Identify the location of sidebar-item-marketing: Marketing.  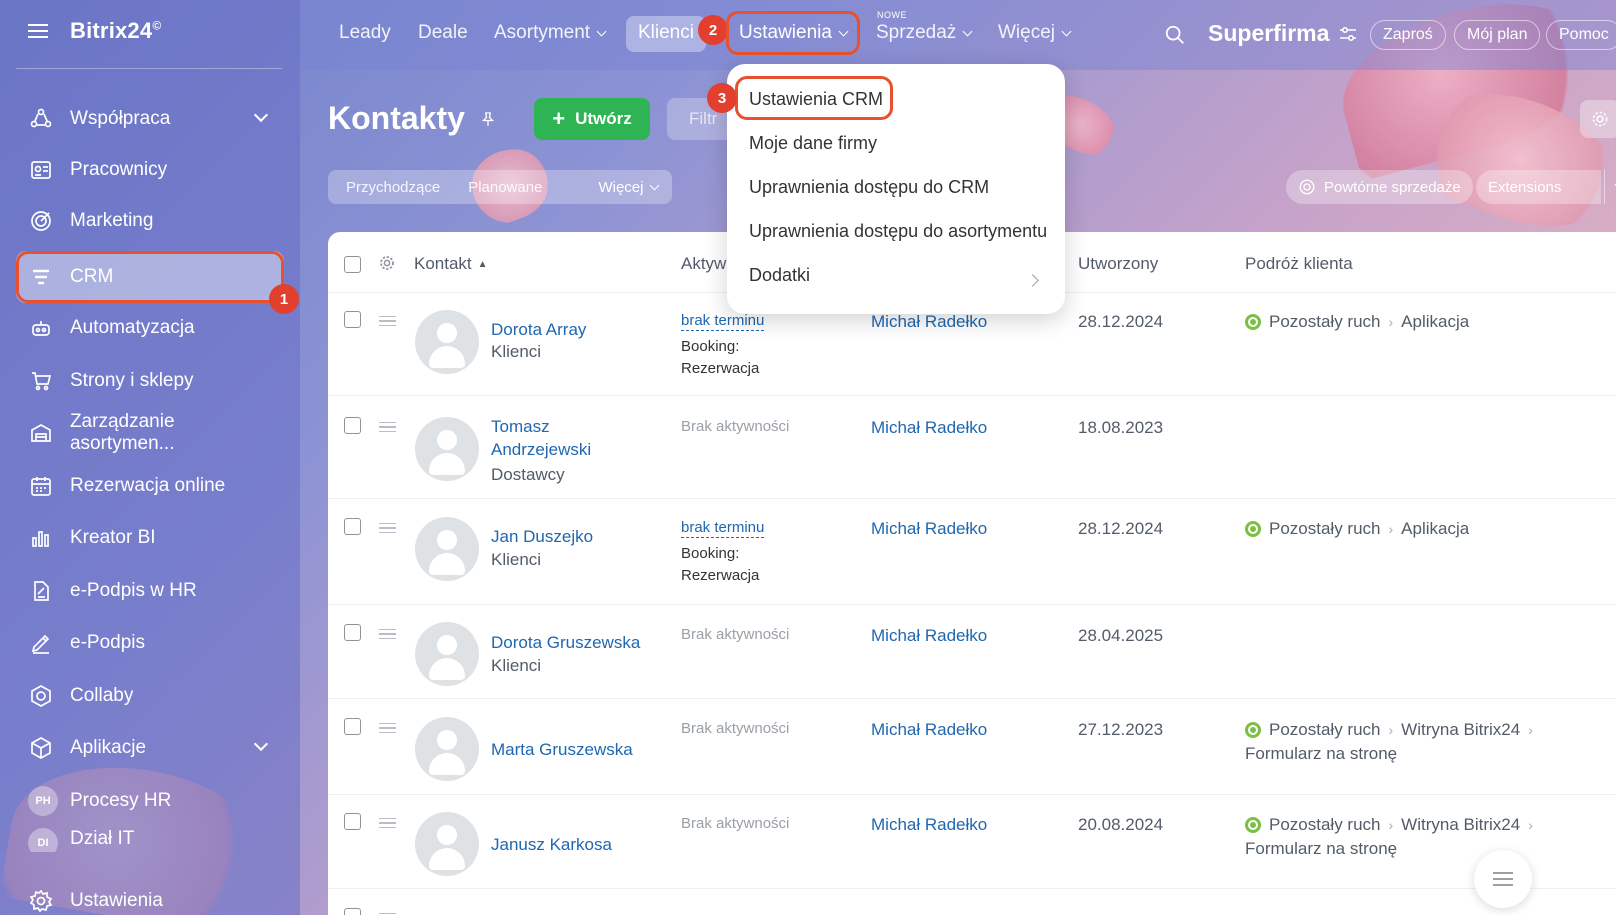
(150, 221).